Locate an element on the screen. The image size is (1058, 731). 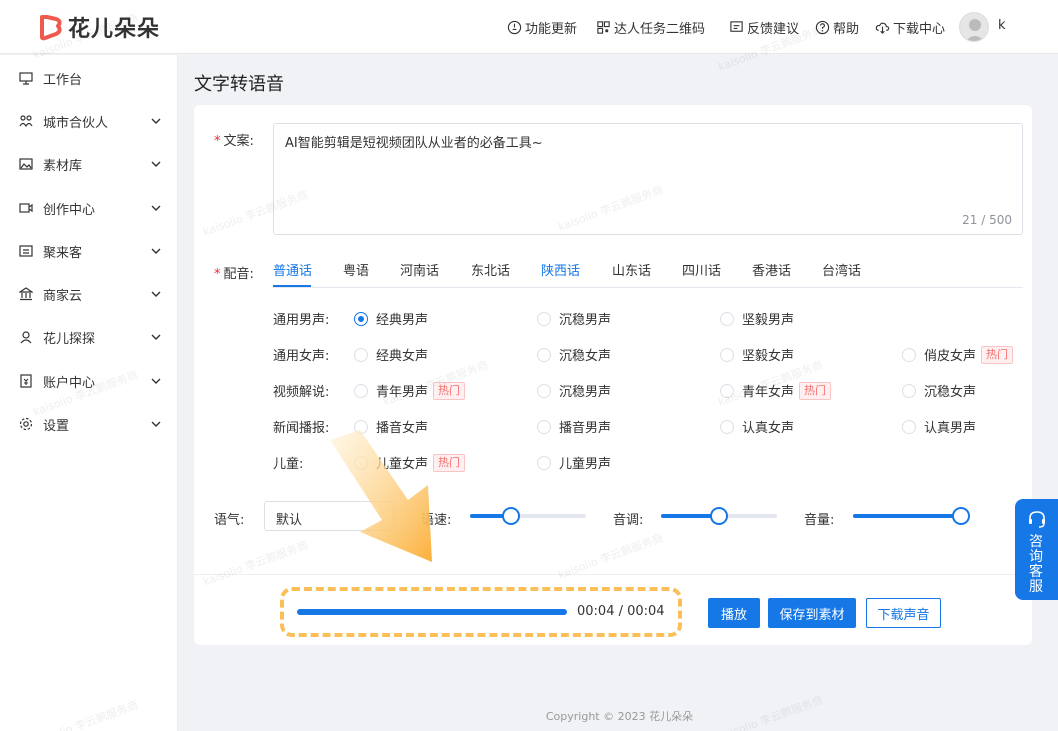
nav-download-center: 下载中心 is located at coordinates (910, 27).